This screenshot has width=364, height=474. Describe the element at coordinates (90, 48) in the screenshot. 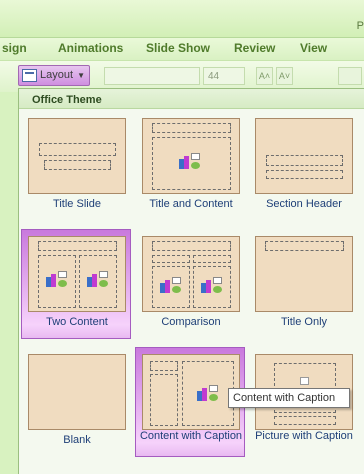

I see `tab-animations: Animations` at that location.